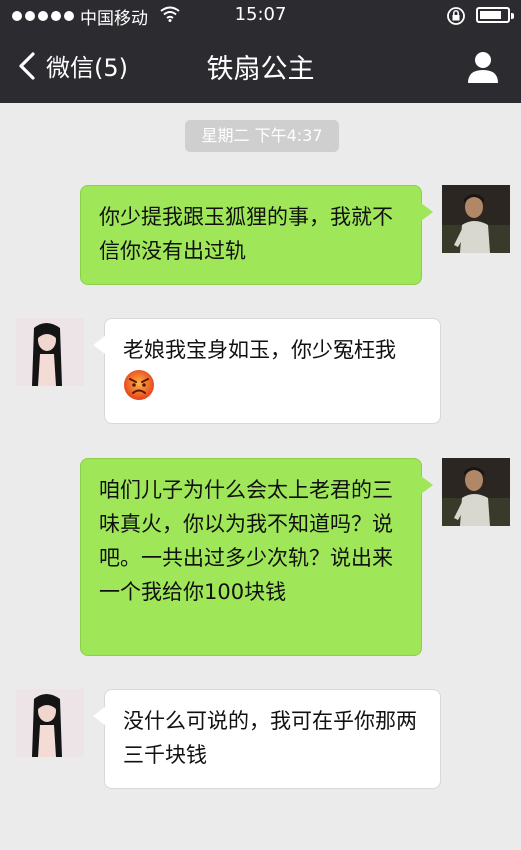  I want to click on message-text: 没什么可说的，我可在乎你那两三千块钱, so click(270, 738).